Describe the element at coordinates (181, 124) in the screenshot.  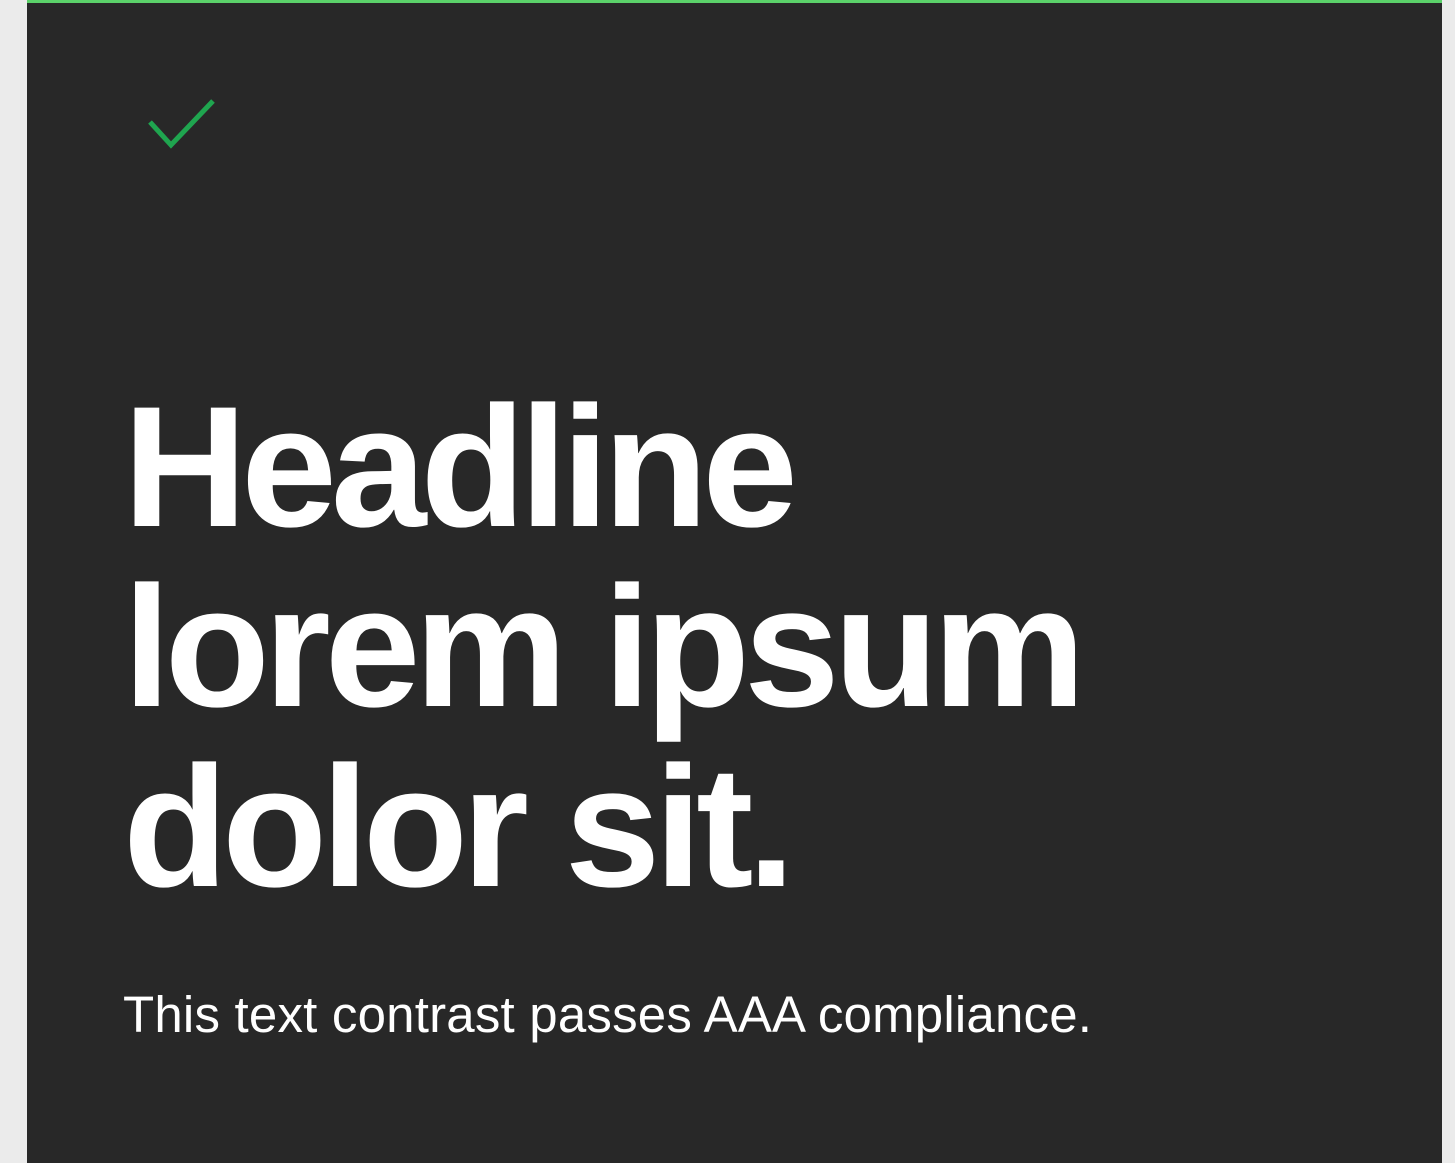
I see `check-icon` at that location.